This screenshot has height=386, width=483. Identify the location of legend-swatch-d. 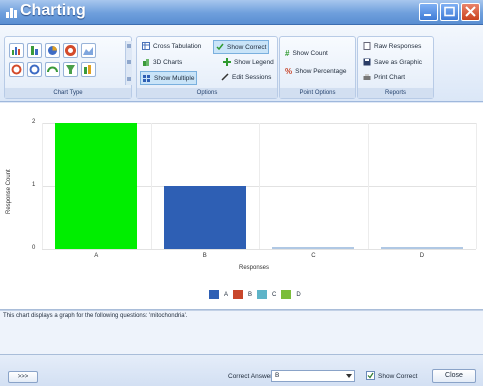
(286, 294).